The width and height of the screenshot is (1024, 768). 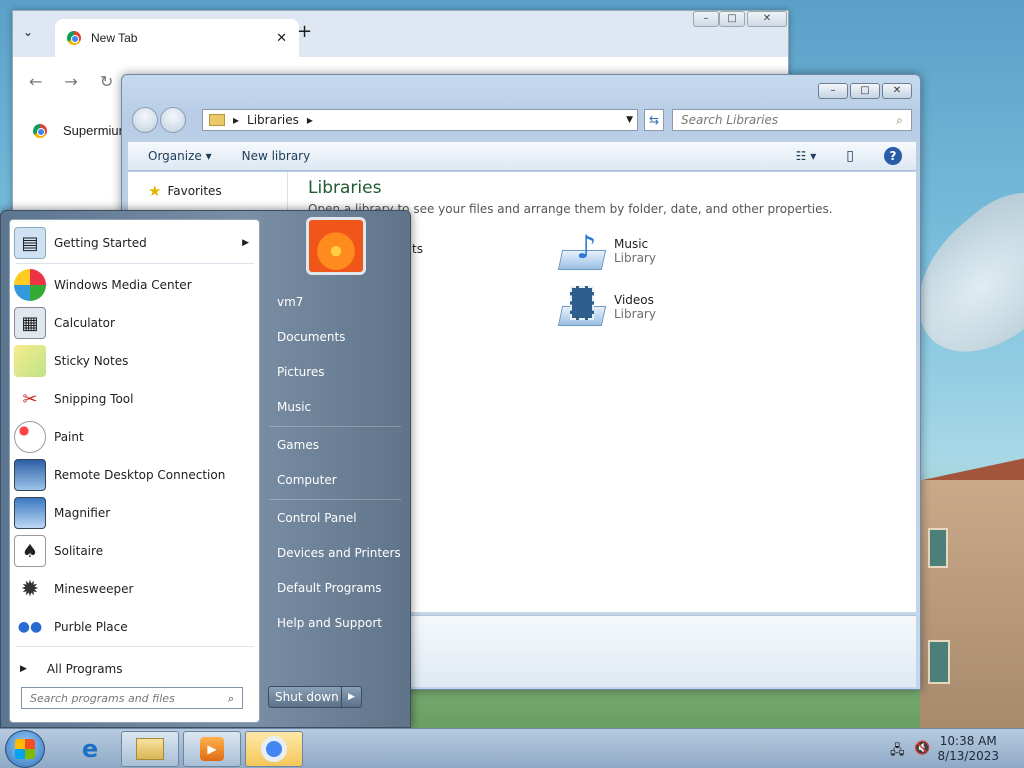 I want to click on network-icon: 🖧, so click(x=897, y=752).